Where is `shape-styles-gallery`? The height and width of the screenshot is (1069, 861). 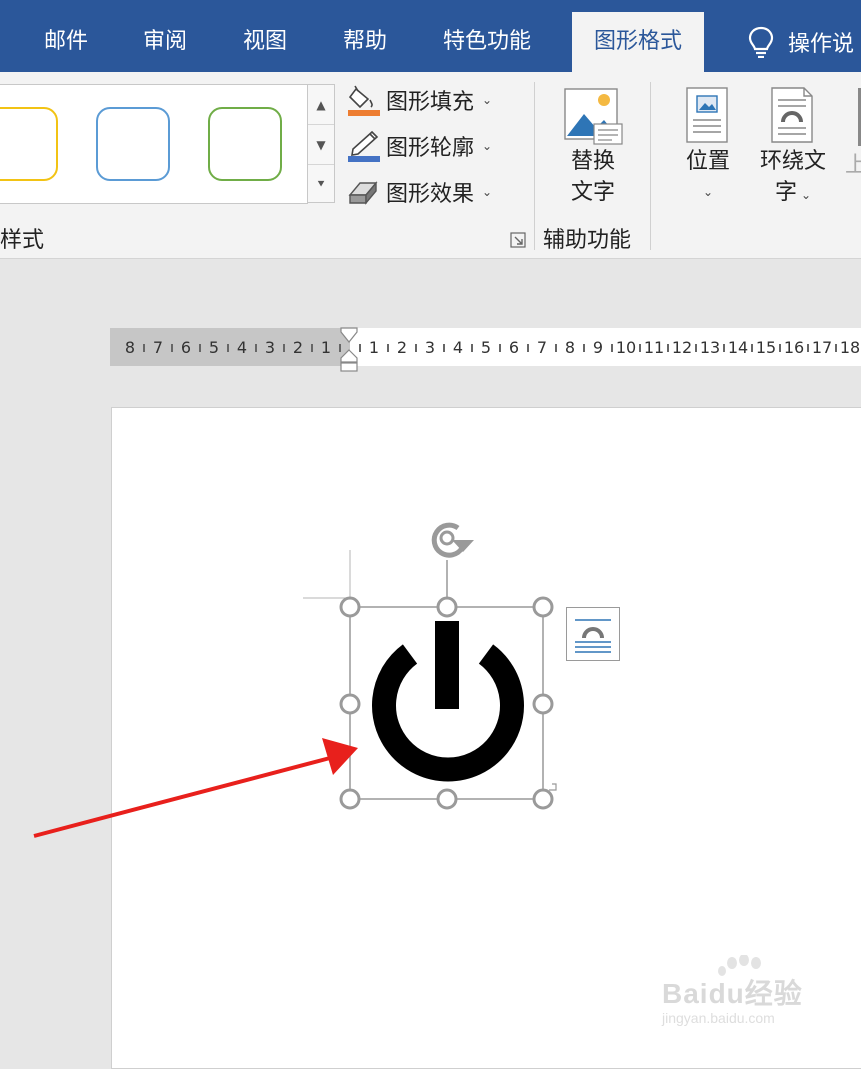 shape-styles-gallery is located at coordinates (154, 144).